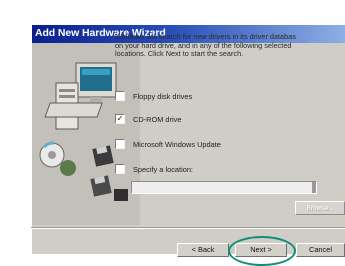  I want to click on specify-location-label: Specify a location:, so click(163, 169).